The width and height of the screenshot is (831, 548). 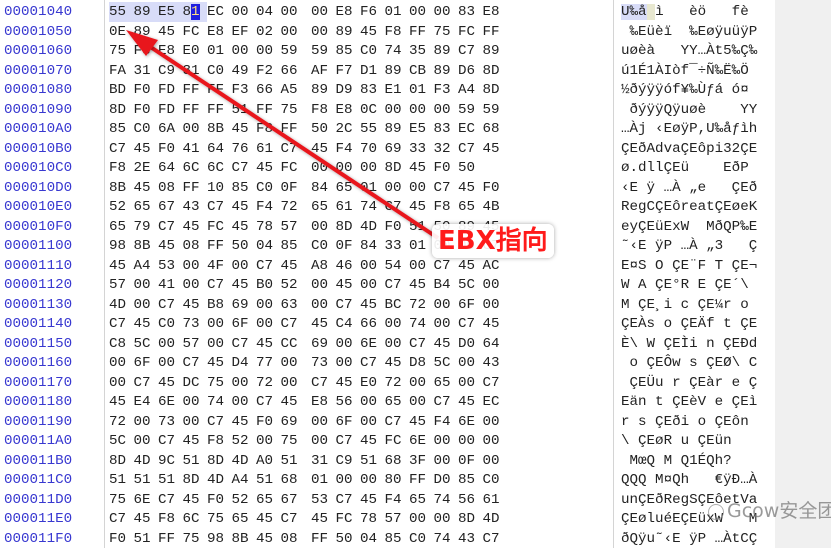 What do you see at coordinates (146, 168) in the screenshot?
I see `hex-byte: 2E` at bounding box center [146, 168].